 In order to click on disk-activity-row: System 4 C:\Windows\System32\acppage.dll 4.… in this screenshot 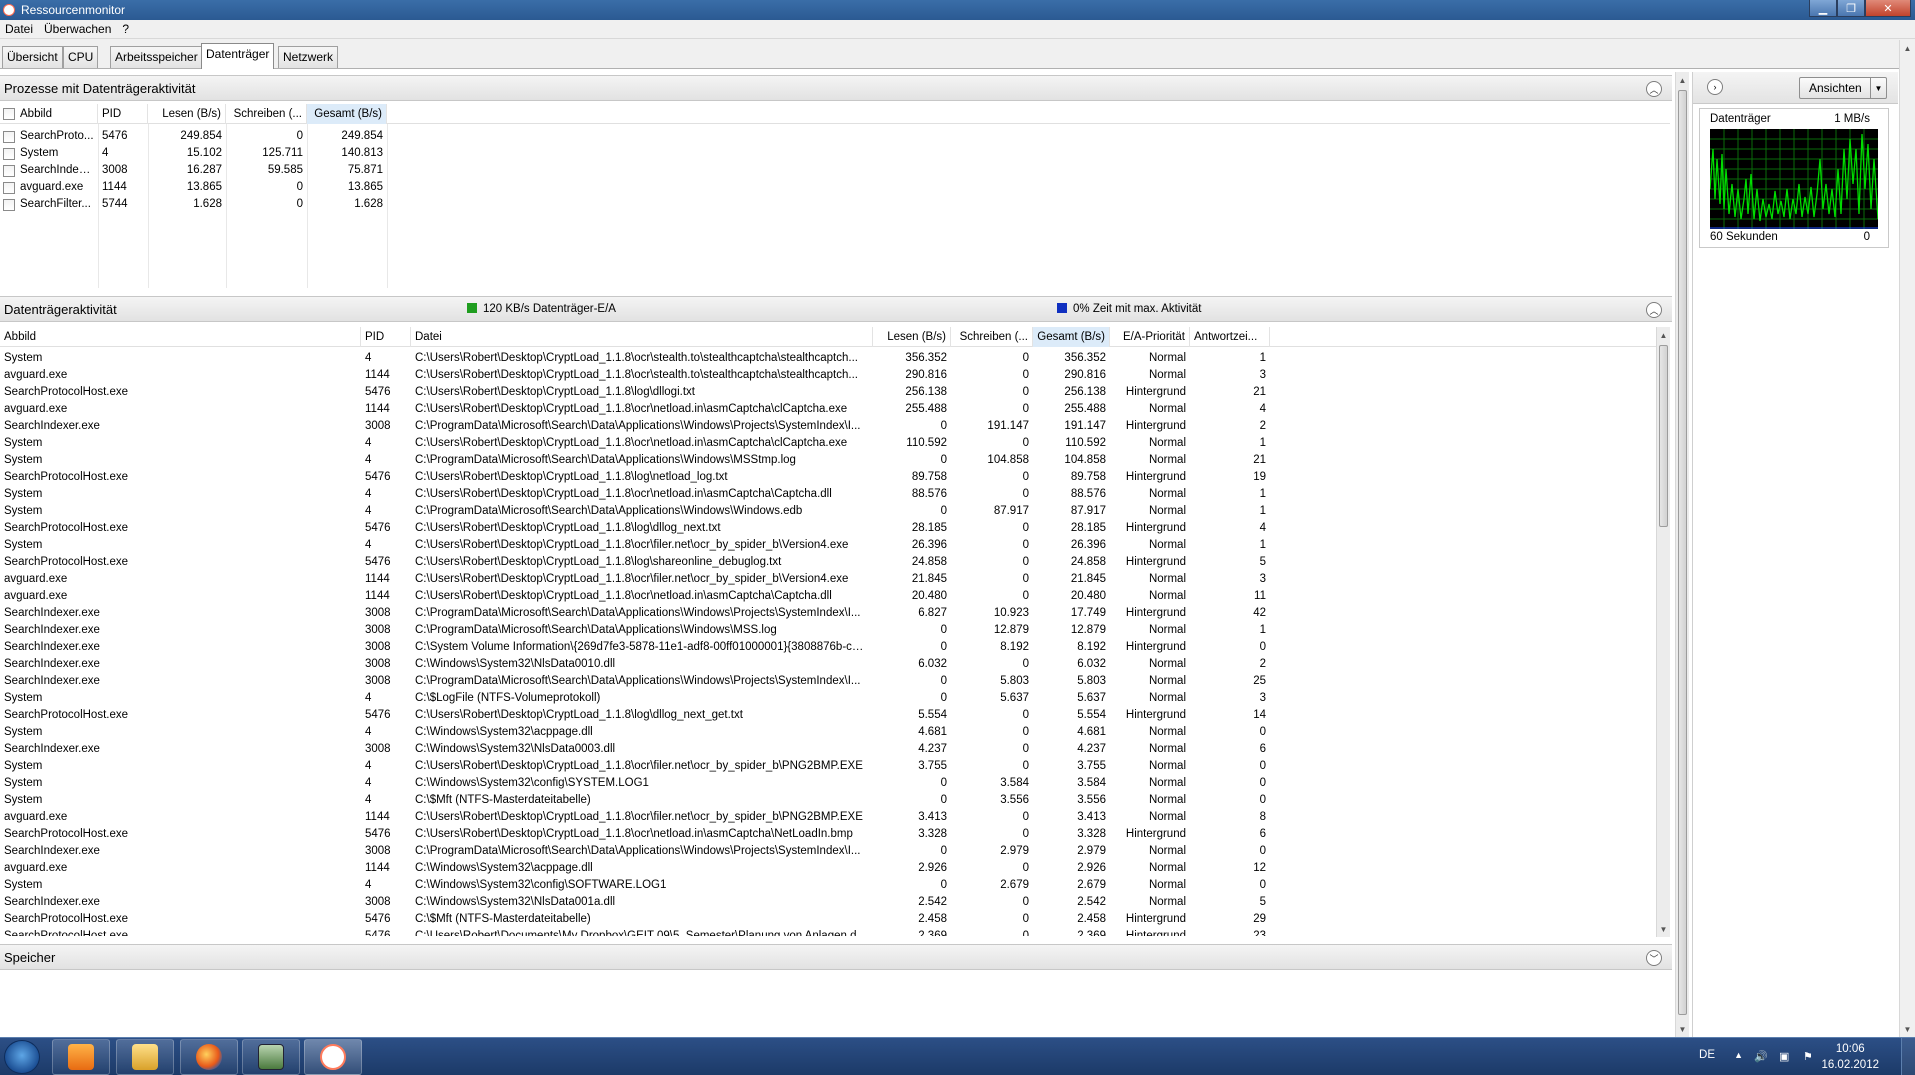, I will do `click(828, 732)`.